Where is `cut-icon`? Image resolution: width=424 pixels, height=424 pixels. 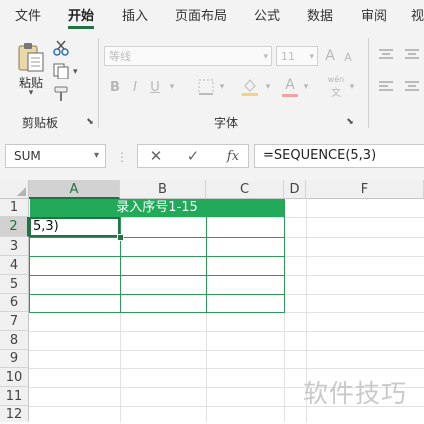
cut-icon is located at coordinates (61, 48).